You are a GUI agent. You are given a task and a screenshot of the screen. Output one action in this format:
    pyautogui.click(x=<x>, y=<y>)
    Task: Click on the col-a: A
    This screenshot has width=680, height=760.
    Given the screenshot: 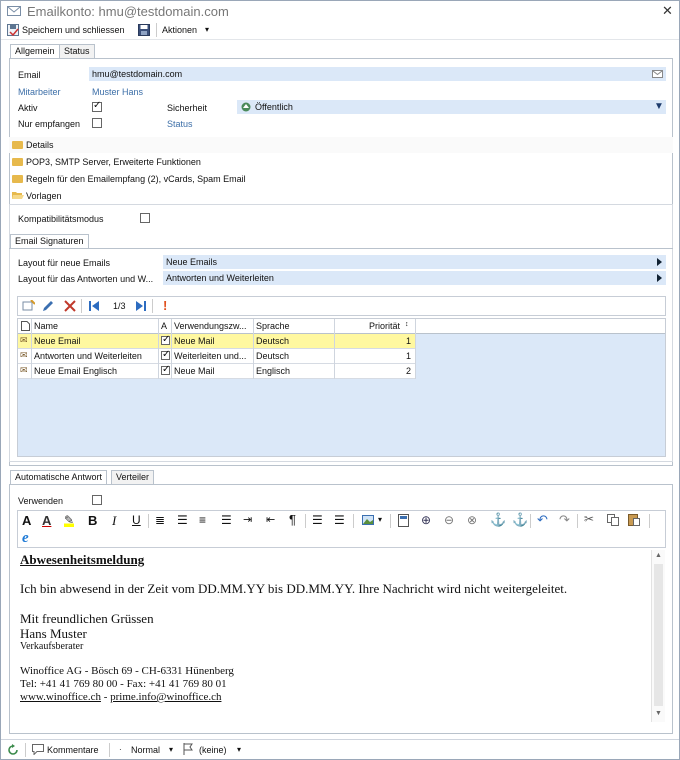 What is the action you would take?
    pyautogui.click(x=164, y=326)
    